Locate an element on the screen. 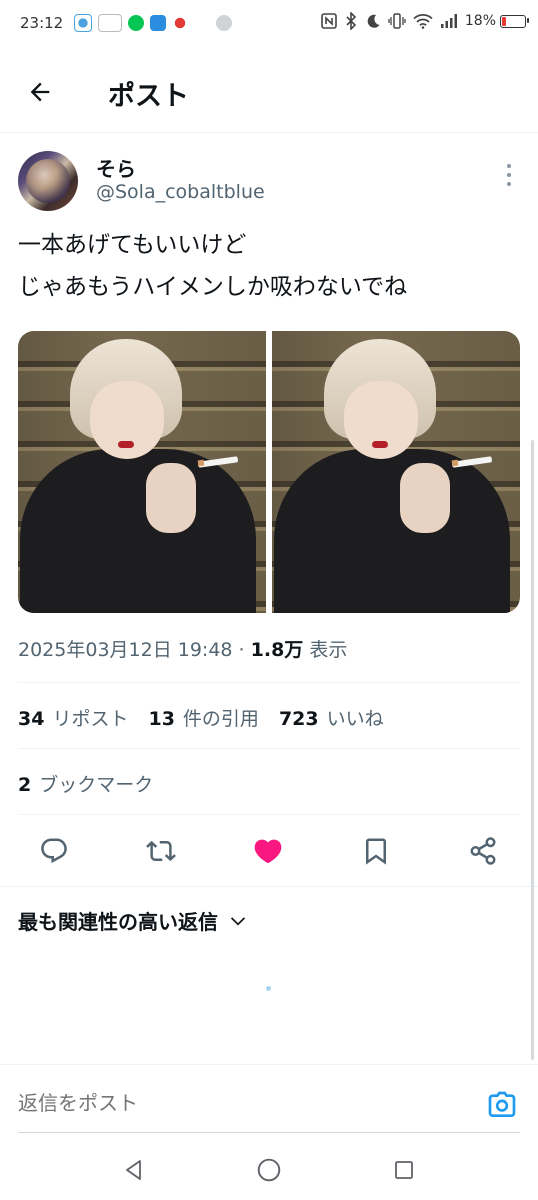 The image size is (538, 1200). system-nav-bar is located at coordinates (269, 1168).